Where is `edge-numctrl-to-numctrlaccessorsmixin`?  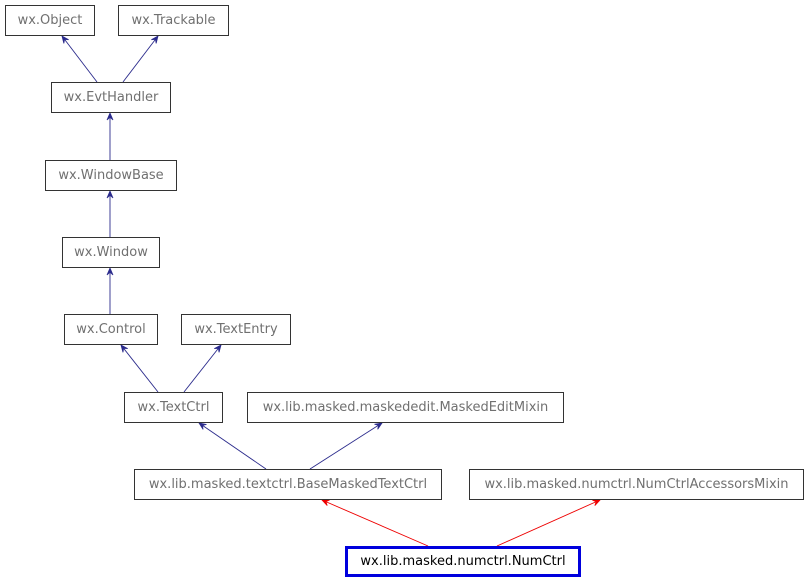
edge-numctrl-to-numctrlaccessorsmixin is located at coordinates (548, 523).